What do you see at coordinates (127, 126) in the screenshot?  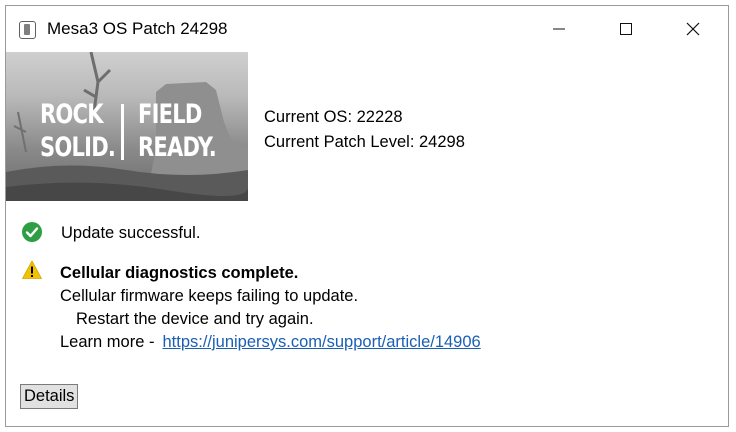 I see `brand-banner-image: ROCK SOLID. FIELD READY.` at bounding box center [127, 126].